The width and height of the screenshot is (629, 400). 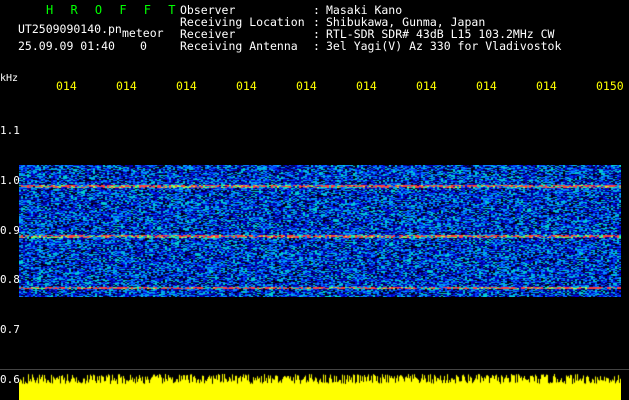 What do you see at coordinates (10, 230) in the screenshot?
I see `frequency-label: 0.9` at bounding box center [10, 230].